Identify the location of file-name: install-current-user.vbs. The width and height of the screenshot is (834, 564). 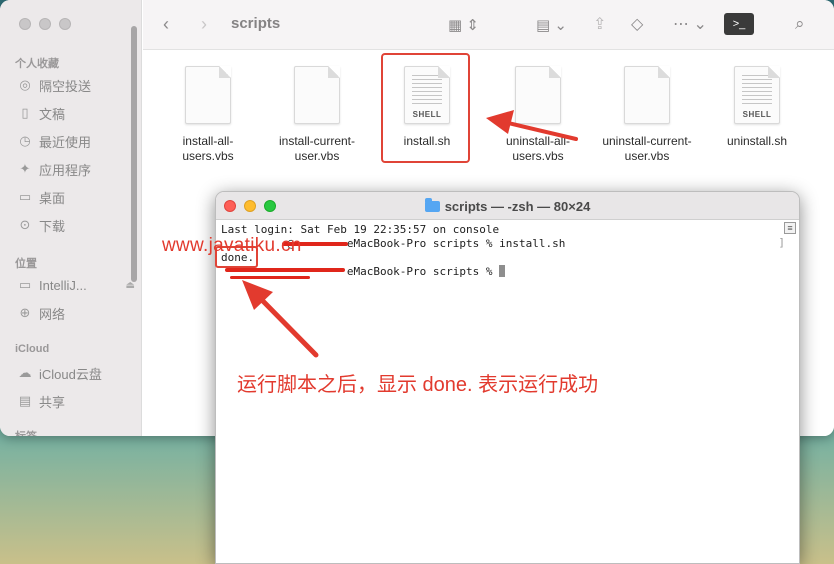
(317, 148).